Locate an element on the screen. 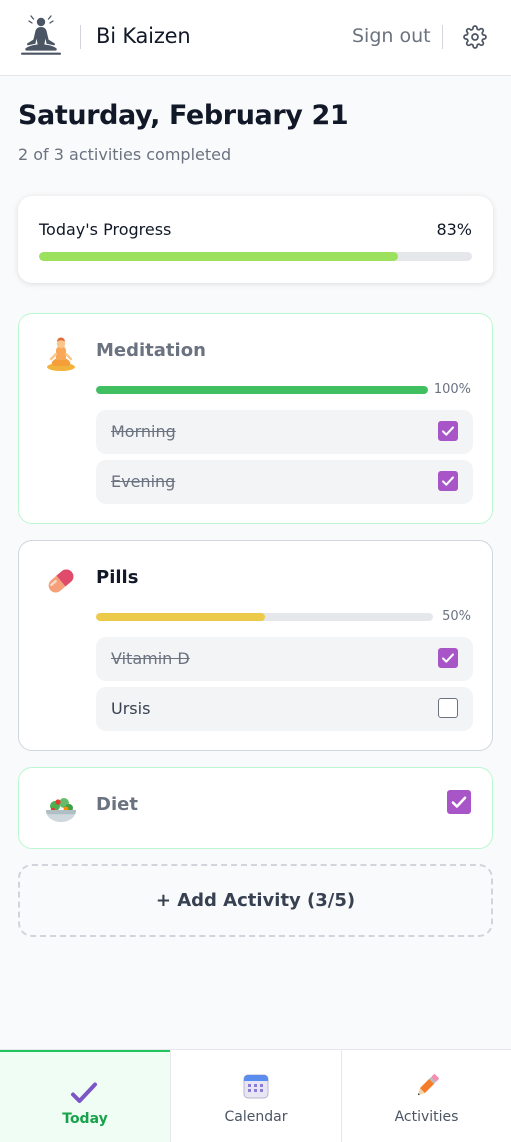 The image size is (511, 1142). subtask-item: Morning is located at coordinates (284, 432).